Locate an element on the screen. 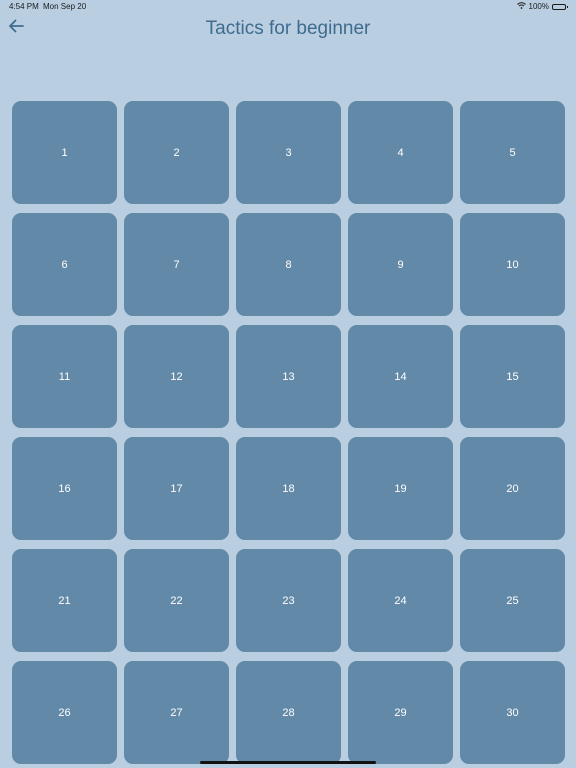  level-tile: 13 is located at coordinates (288, 376).